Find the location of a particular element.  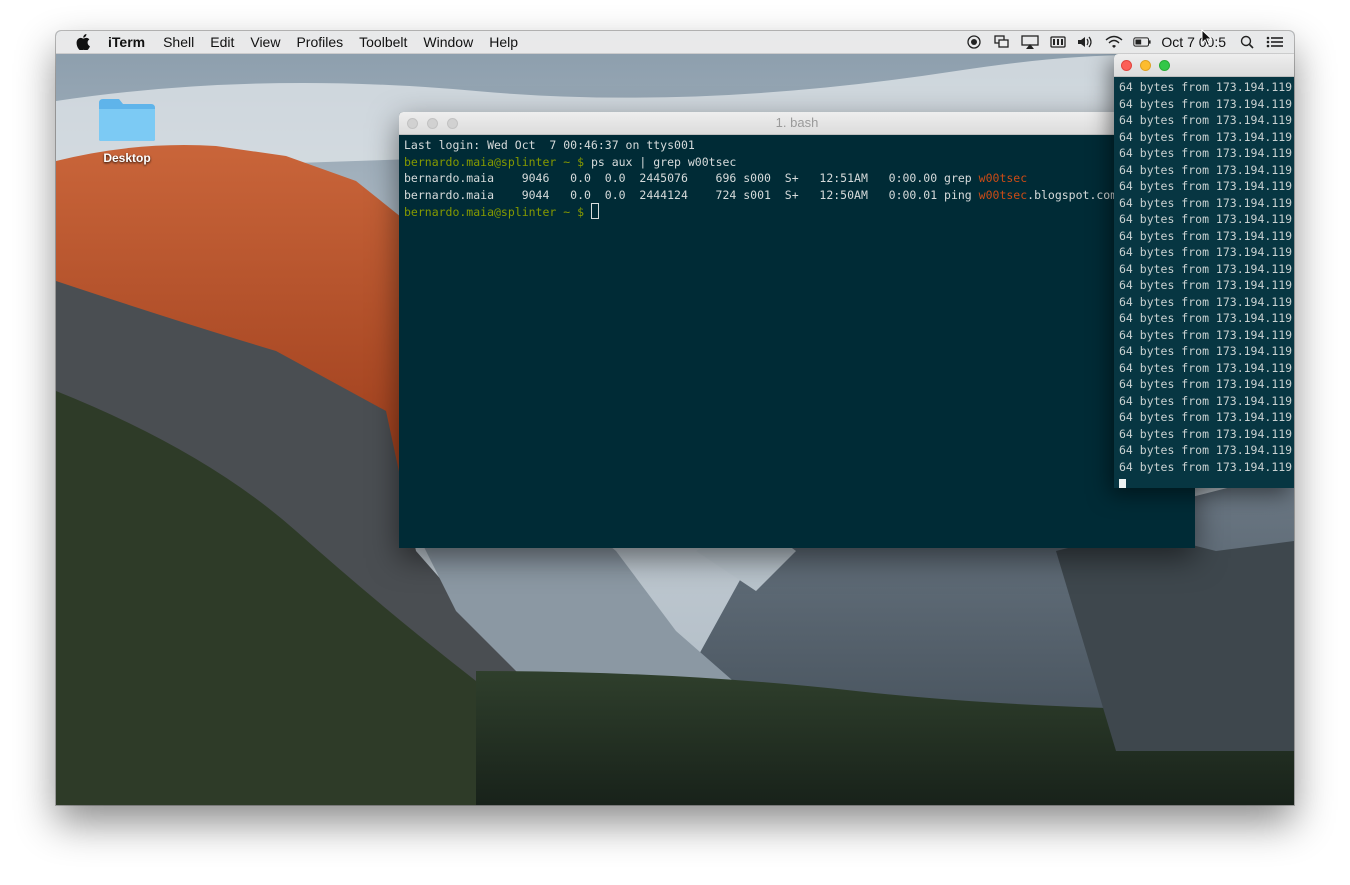

menu-shell: Shell is located at coordinates (178, 42).